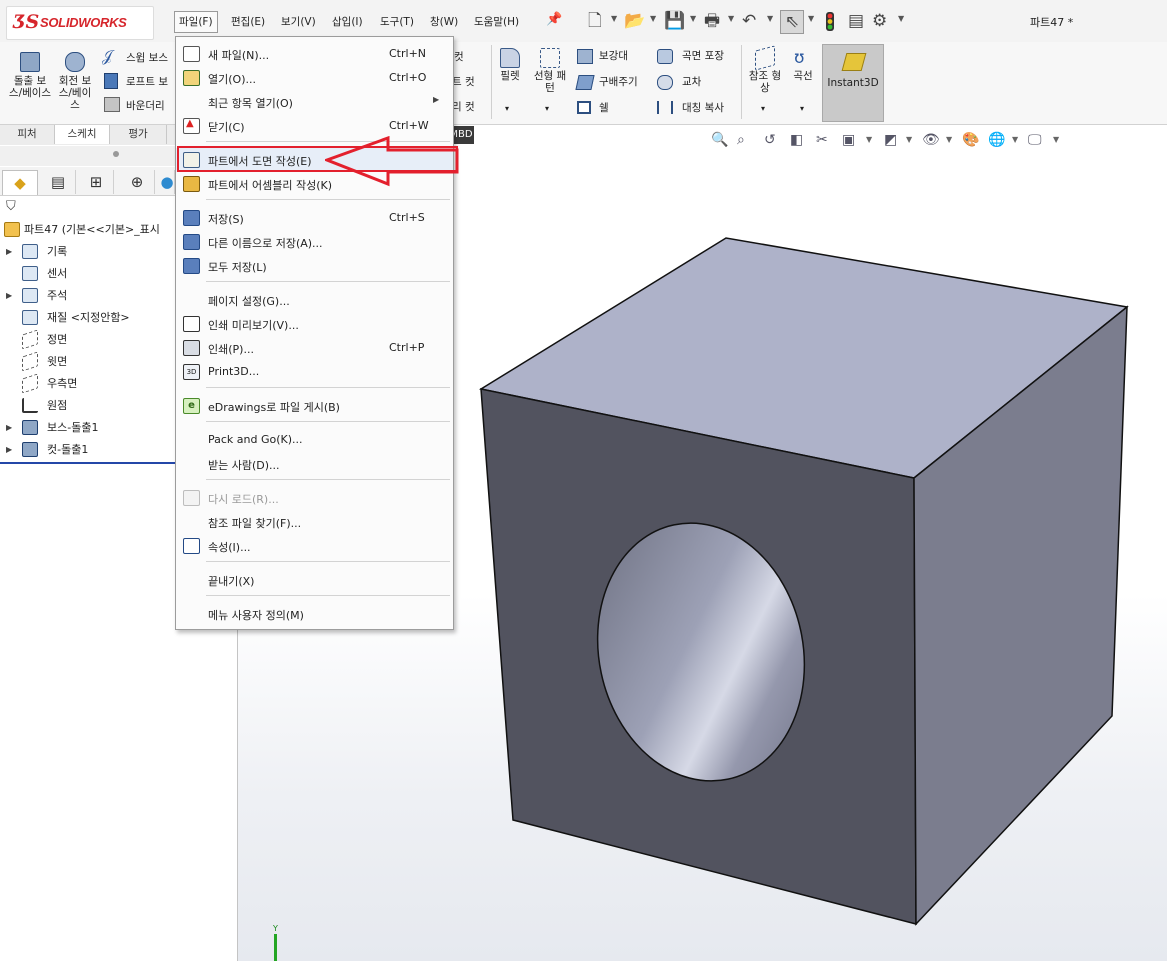 The height and width of the screenshot is (961, 1167). Describe the element at coordinates (191, 406) in the screenshot. I see `edrawings-icon: e` at that location.